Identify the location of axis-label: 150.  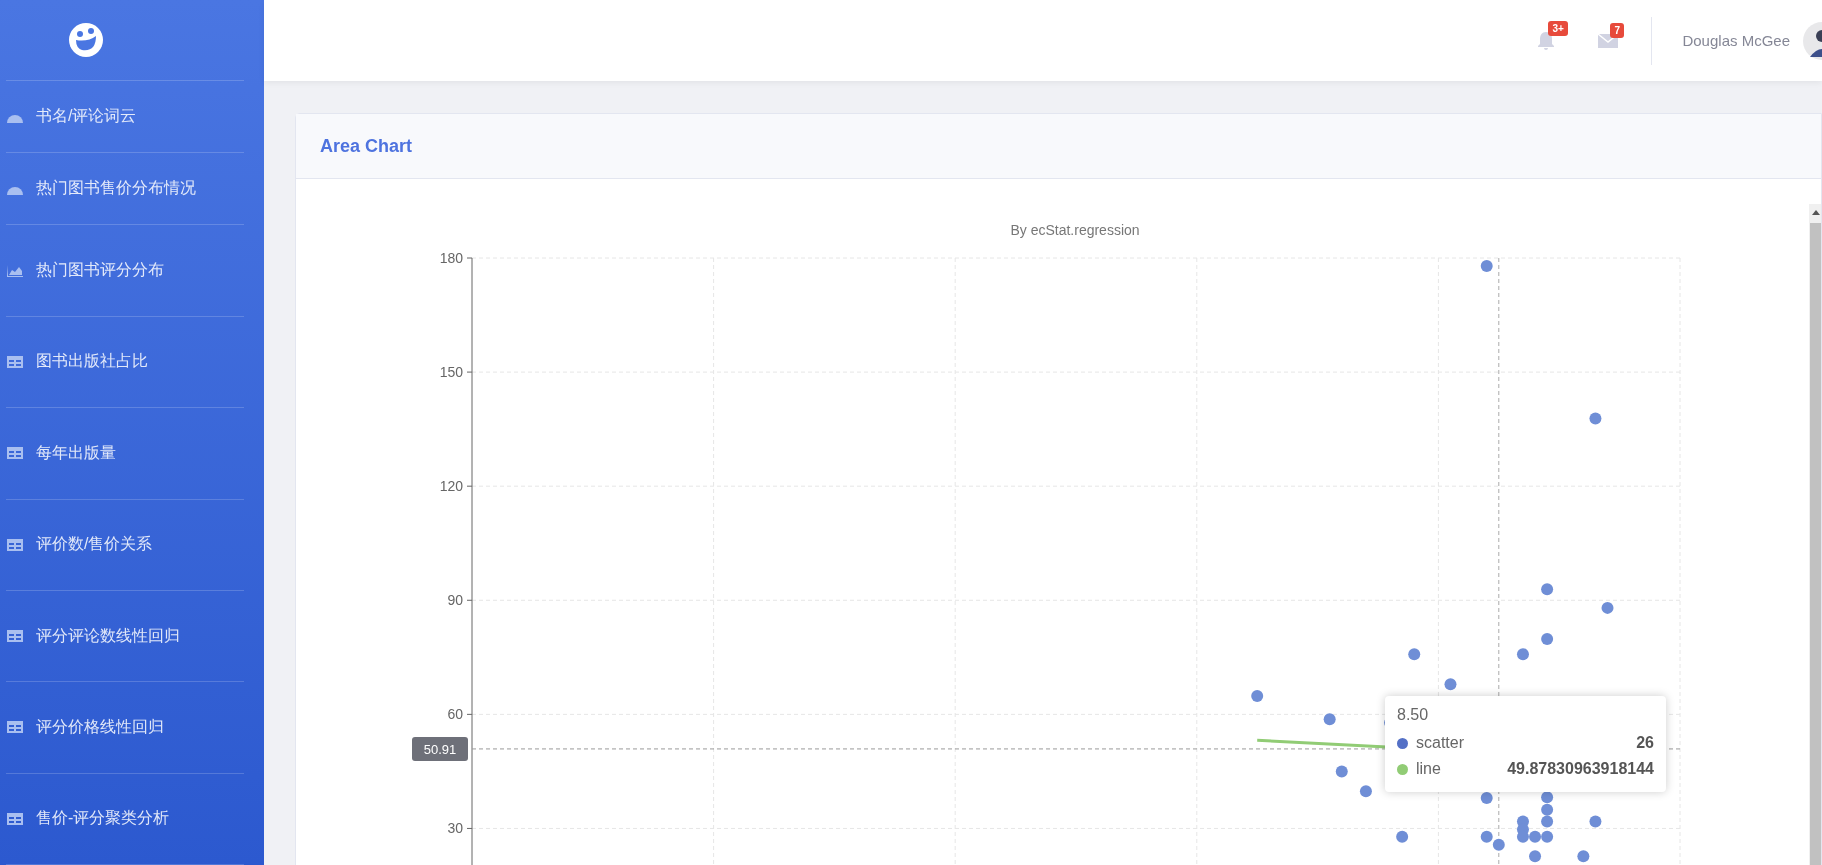
(451, 372).